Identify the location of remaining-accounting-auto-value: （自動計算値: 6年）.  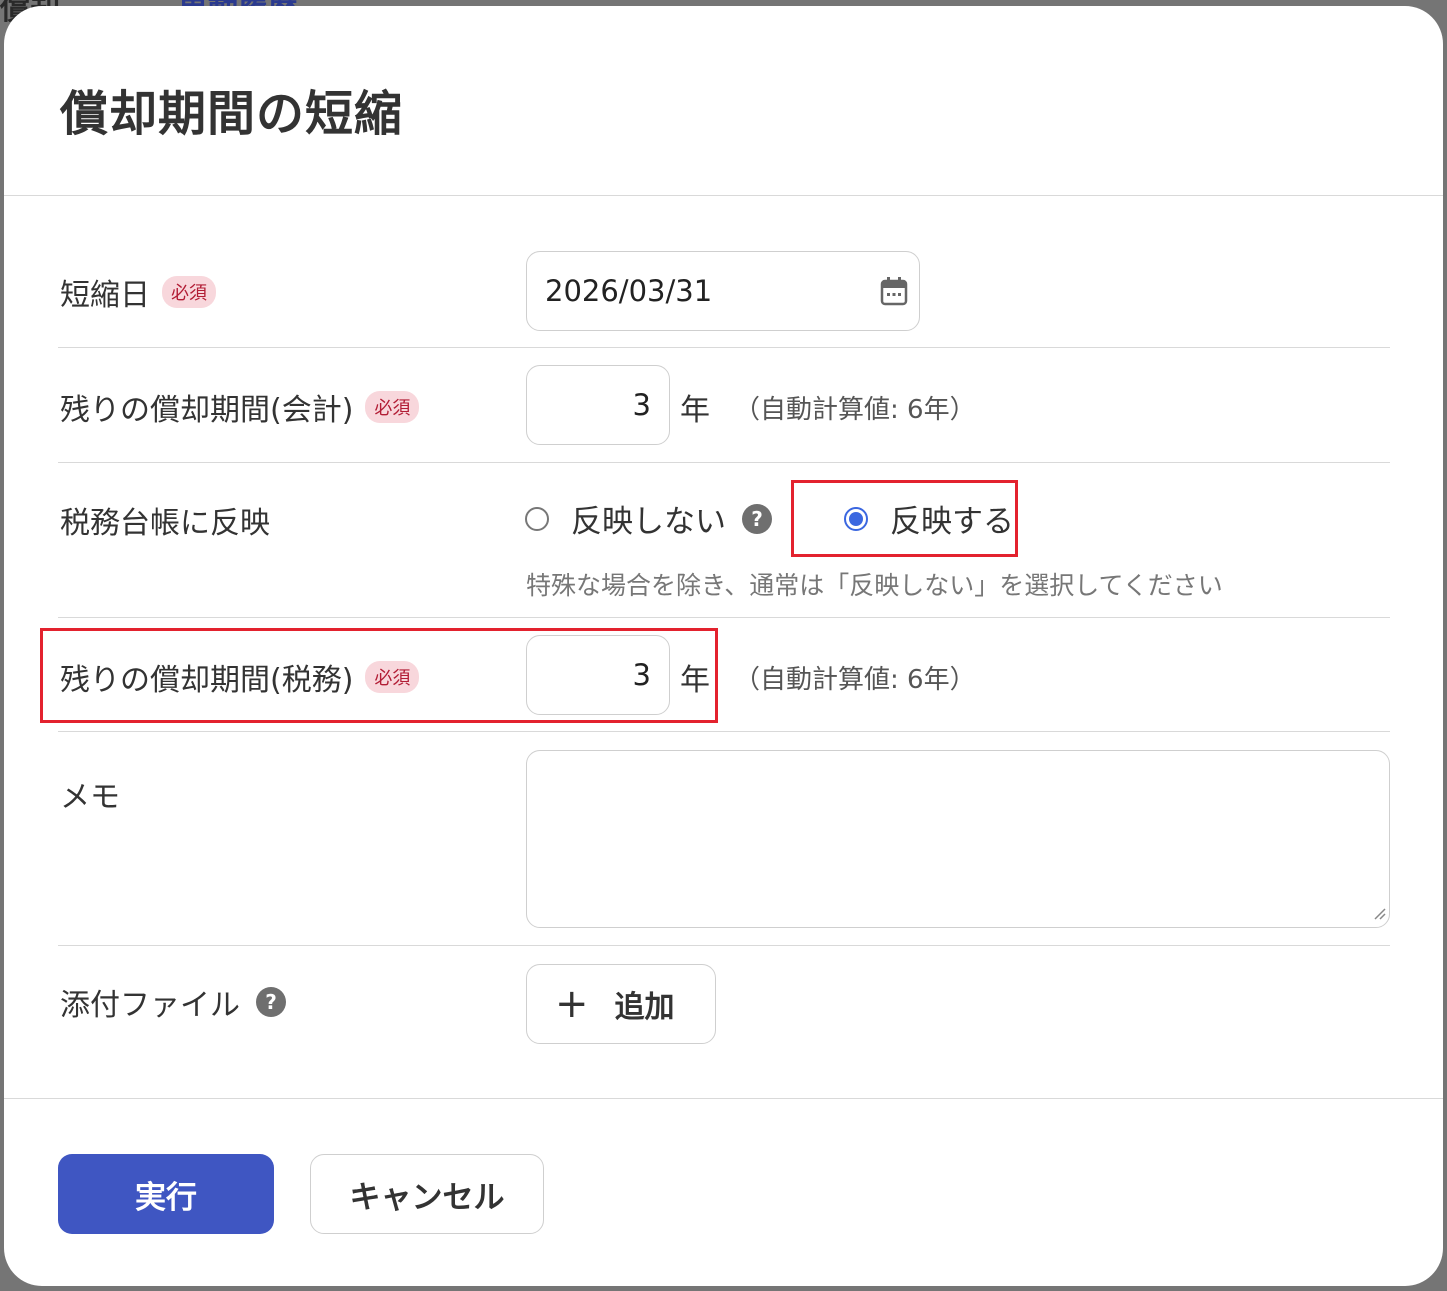
(855, 410).